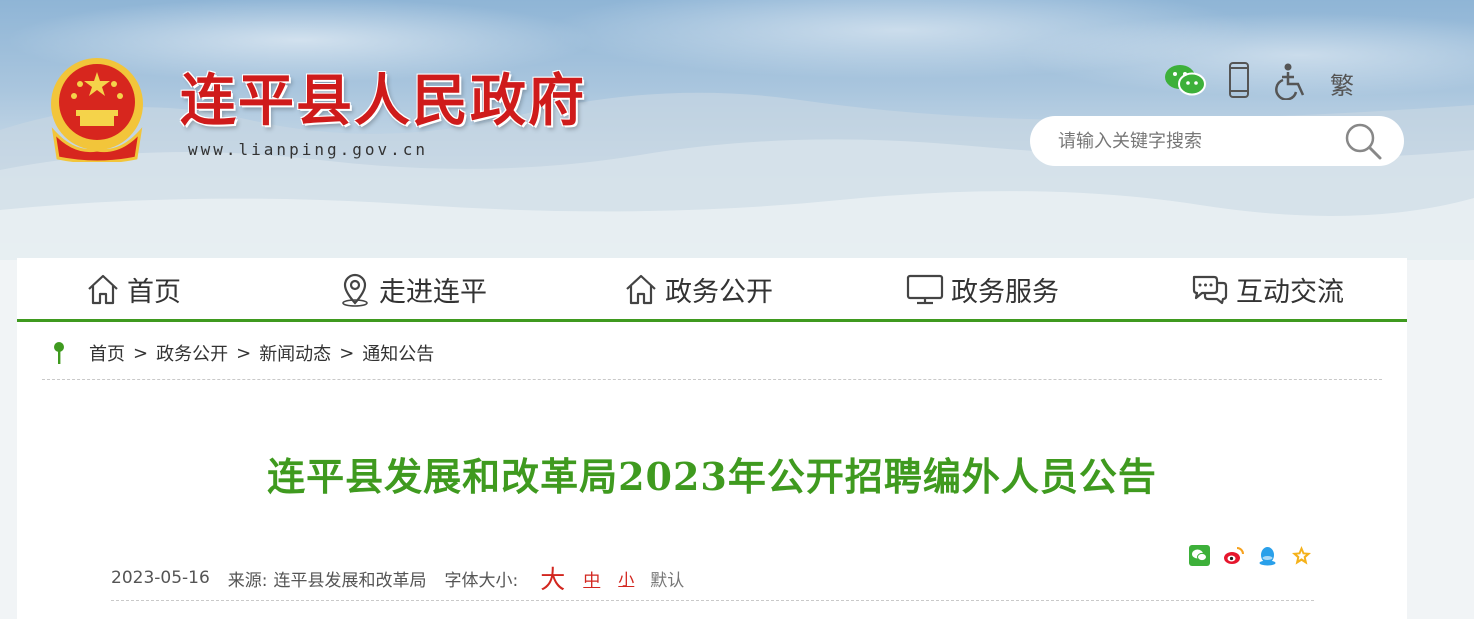 This screenshot has height=619, width=1474. What do you see at coordinates (433, 292) in the screenshot?
I see `nav-label-about-lianping: 走进连平` at bounding box center [433, 292].